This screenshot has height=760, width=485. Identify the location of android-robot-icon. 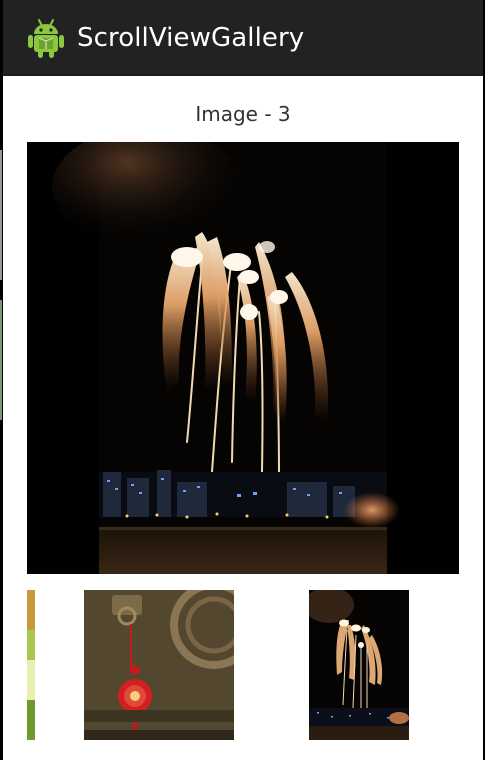
(46, 38).